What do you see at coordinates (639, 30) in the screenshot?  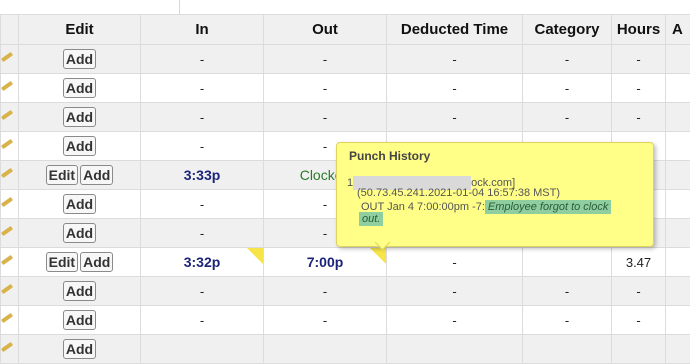 I see `col-header-hours: Hours` at bounding box center [639, 30].